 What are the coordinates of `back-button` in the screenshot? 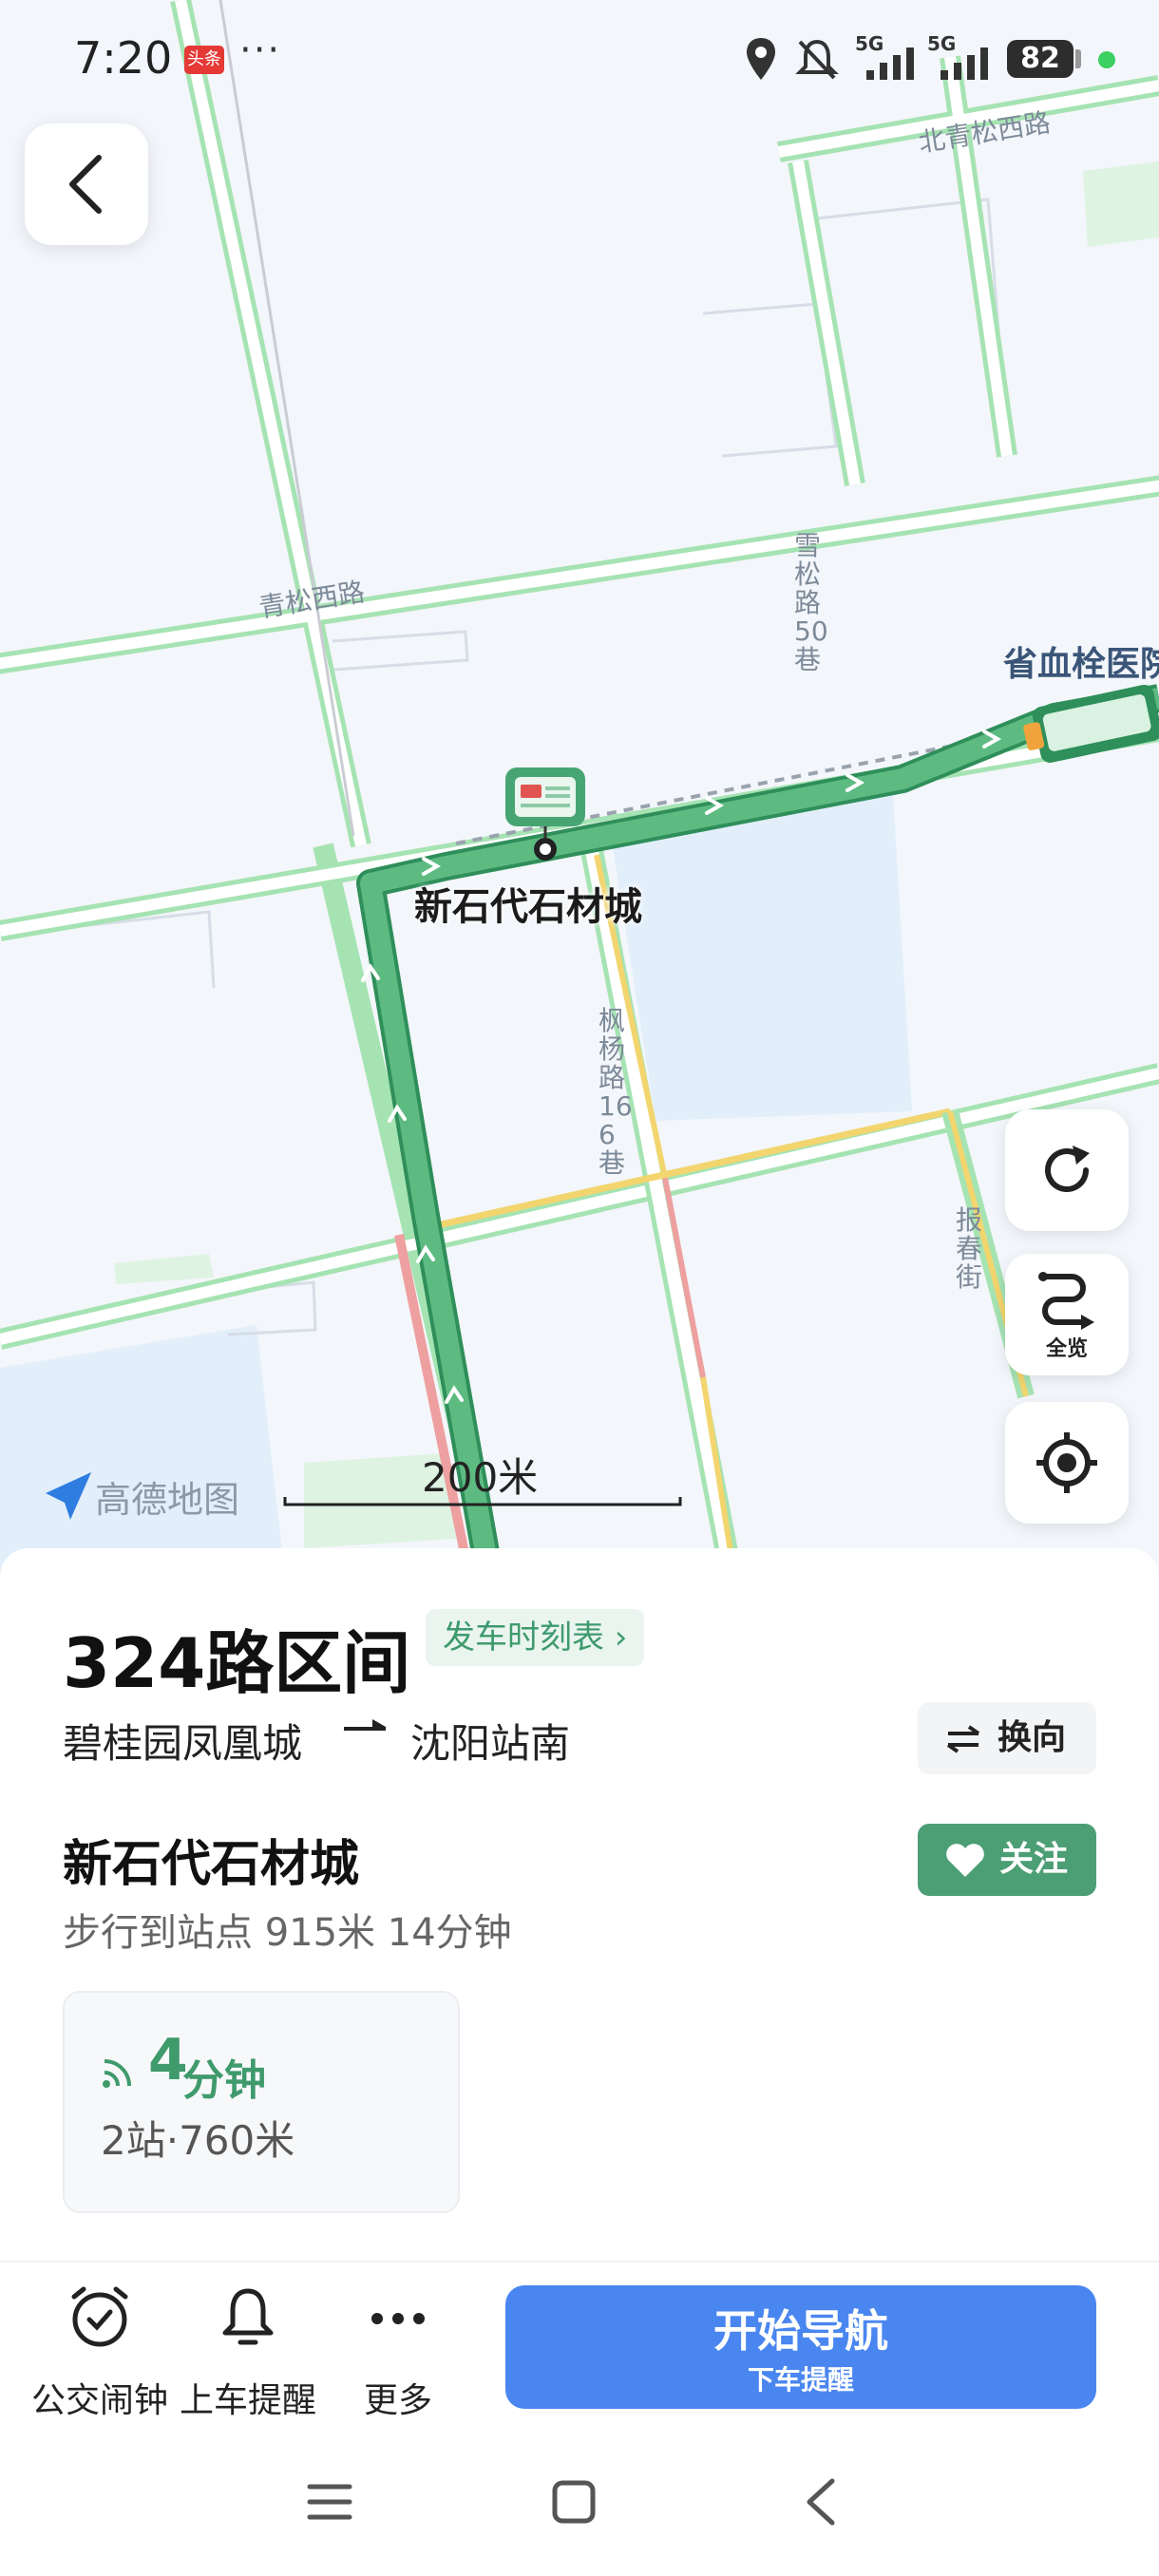 It's located at (86, 184).